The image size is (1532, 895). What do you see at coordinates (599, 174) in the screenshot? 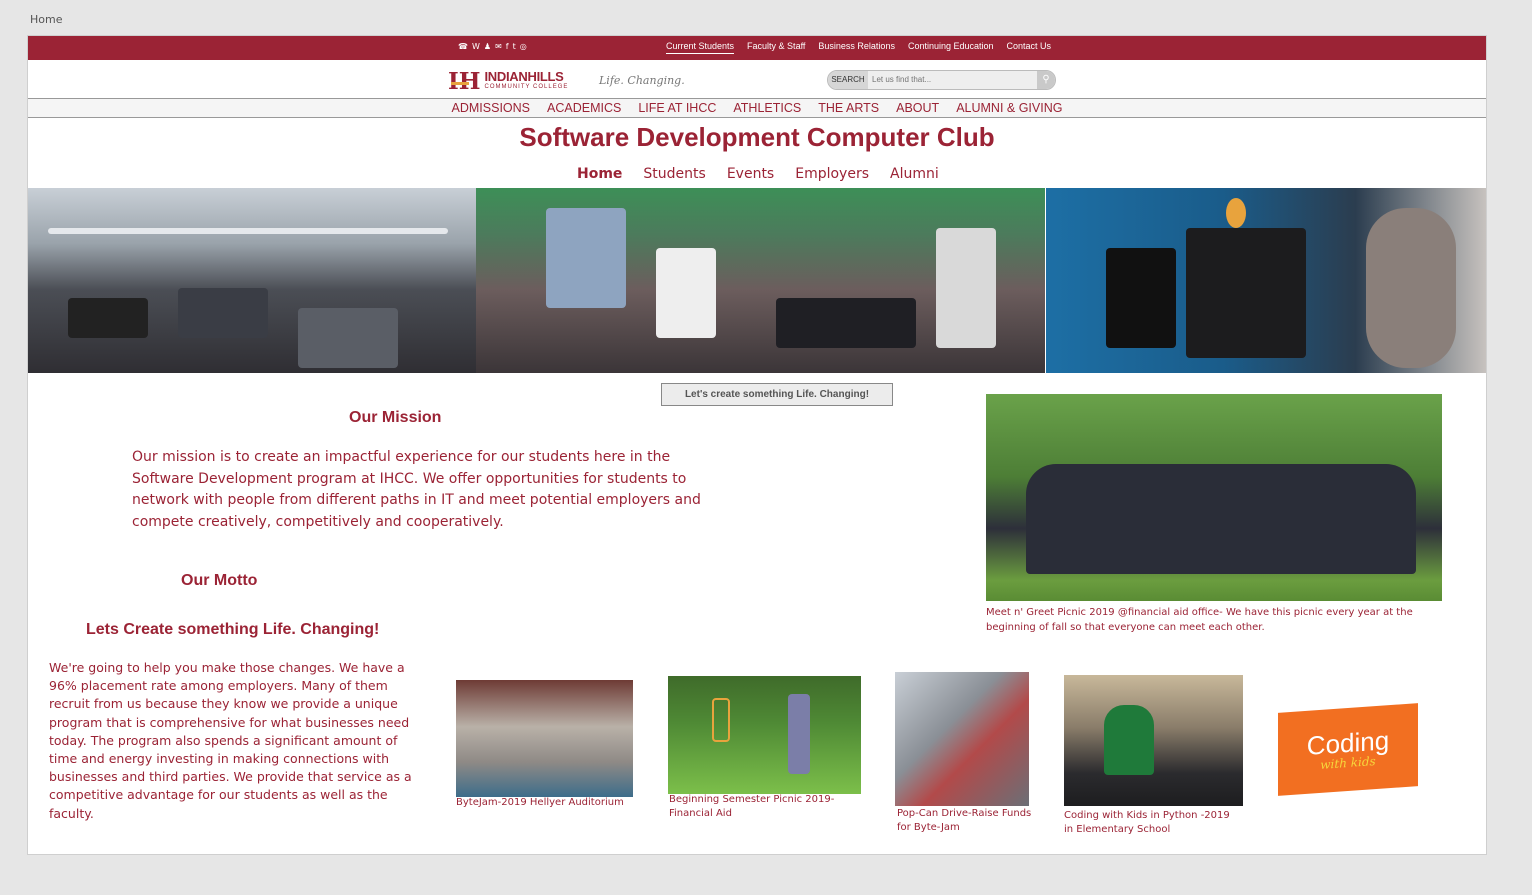
I see `tab-home: Home` at bounding box center [599, 174].